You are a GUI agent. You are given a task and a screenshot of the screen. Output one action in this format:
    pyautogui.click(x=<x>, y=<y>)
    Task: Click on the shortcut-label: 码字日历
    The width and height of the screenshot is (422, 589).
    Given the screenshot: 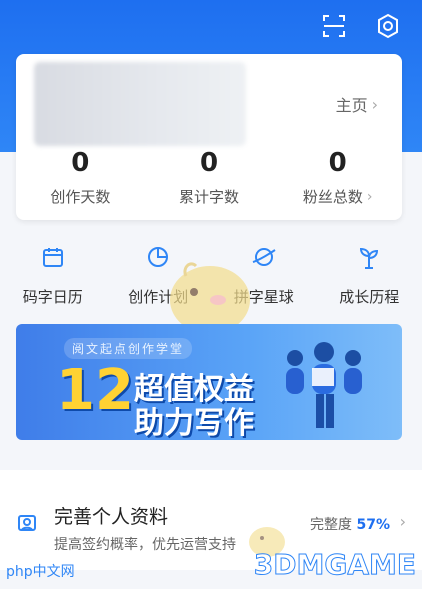 What is the action you would take?
    pyautogui.click(x=52, y=297)
    